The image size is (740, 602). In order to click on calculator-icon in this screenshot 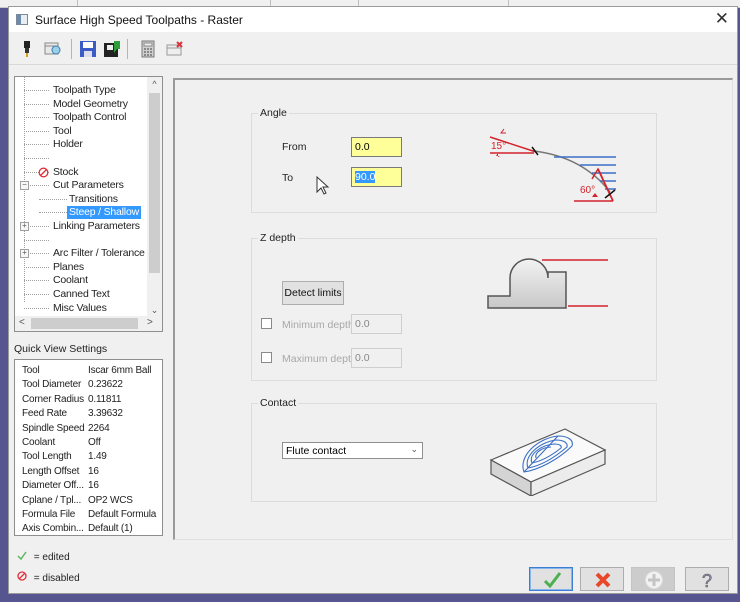, I will do `click(148, 49)`.